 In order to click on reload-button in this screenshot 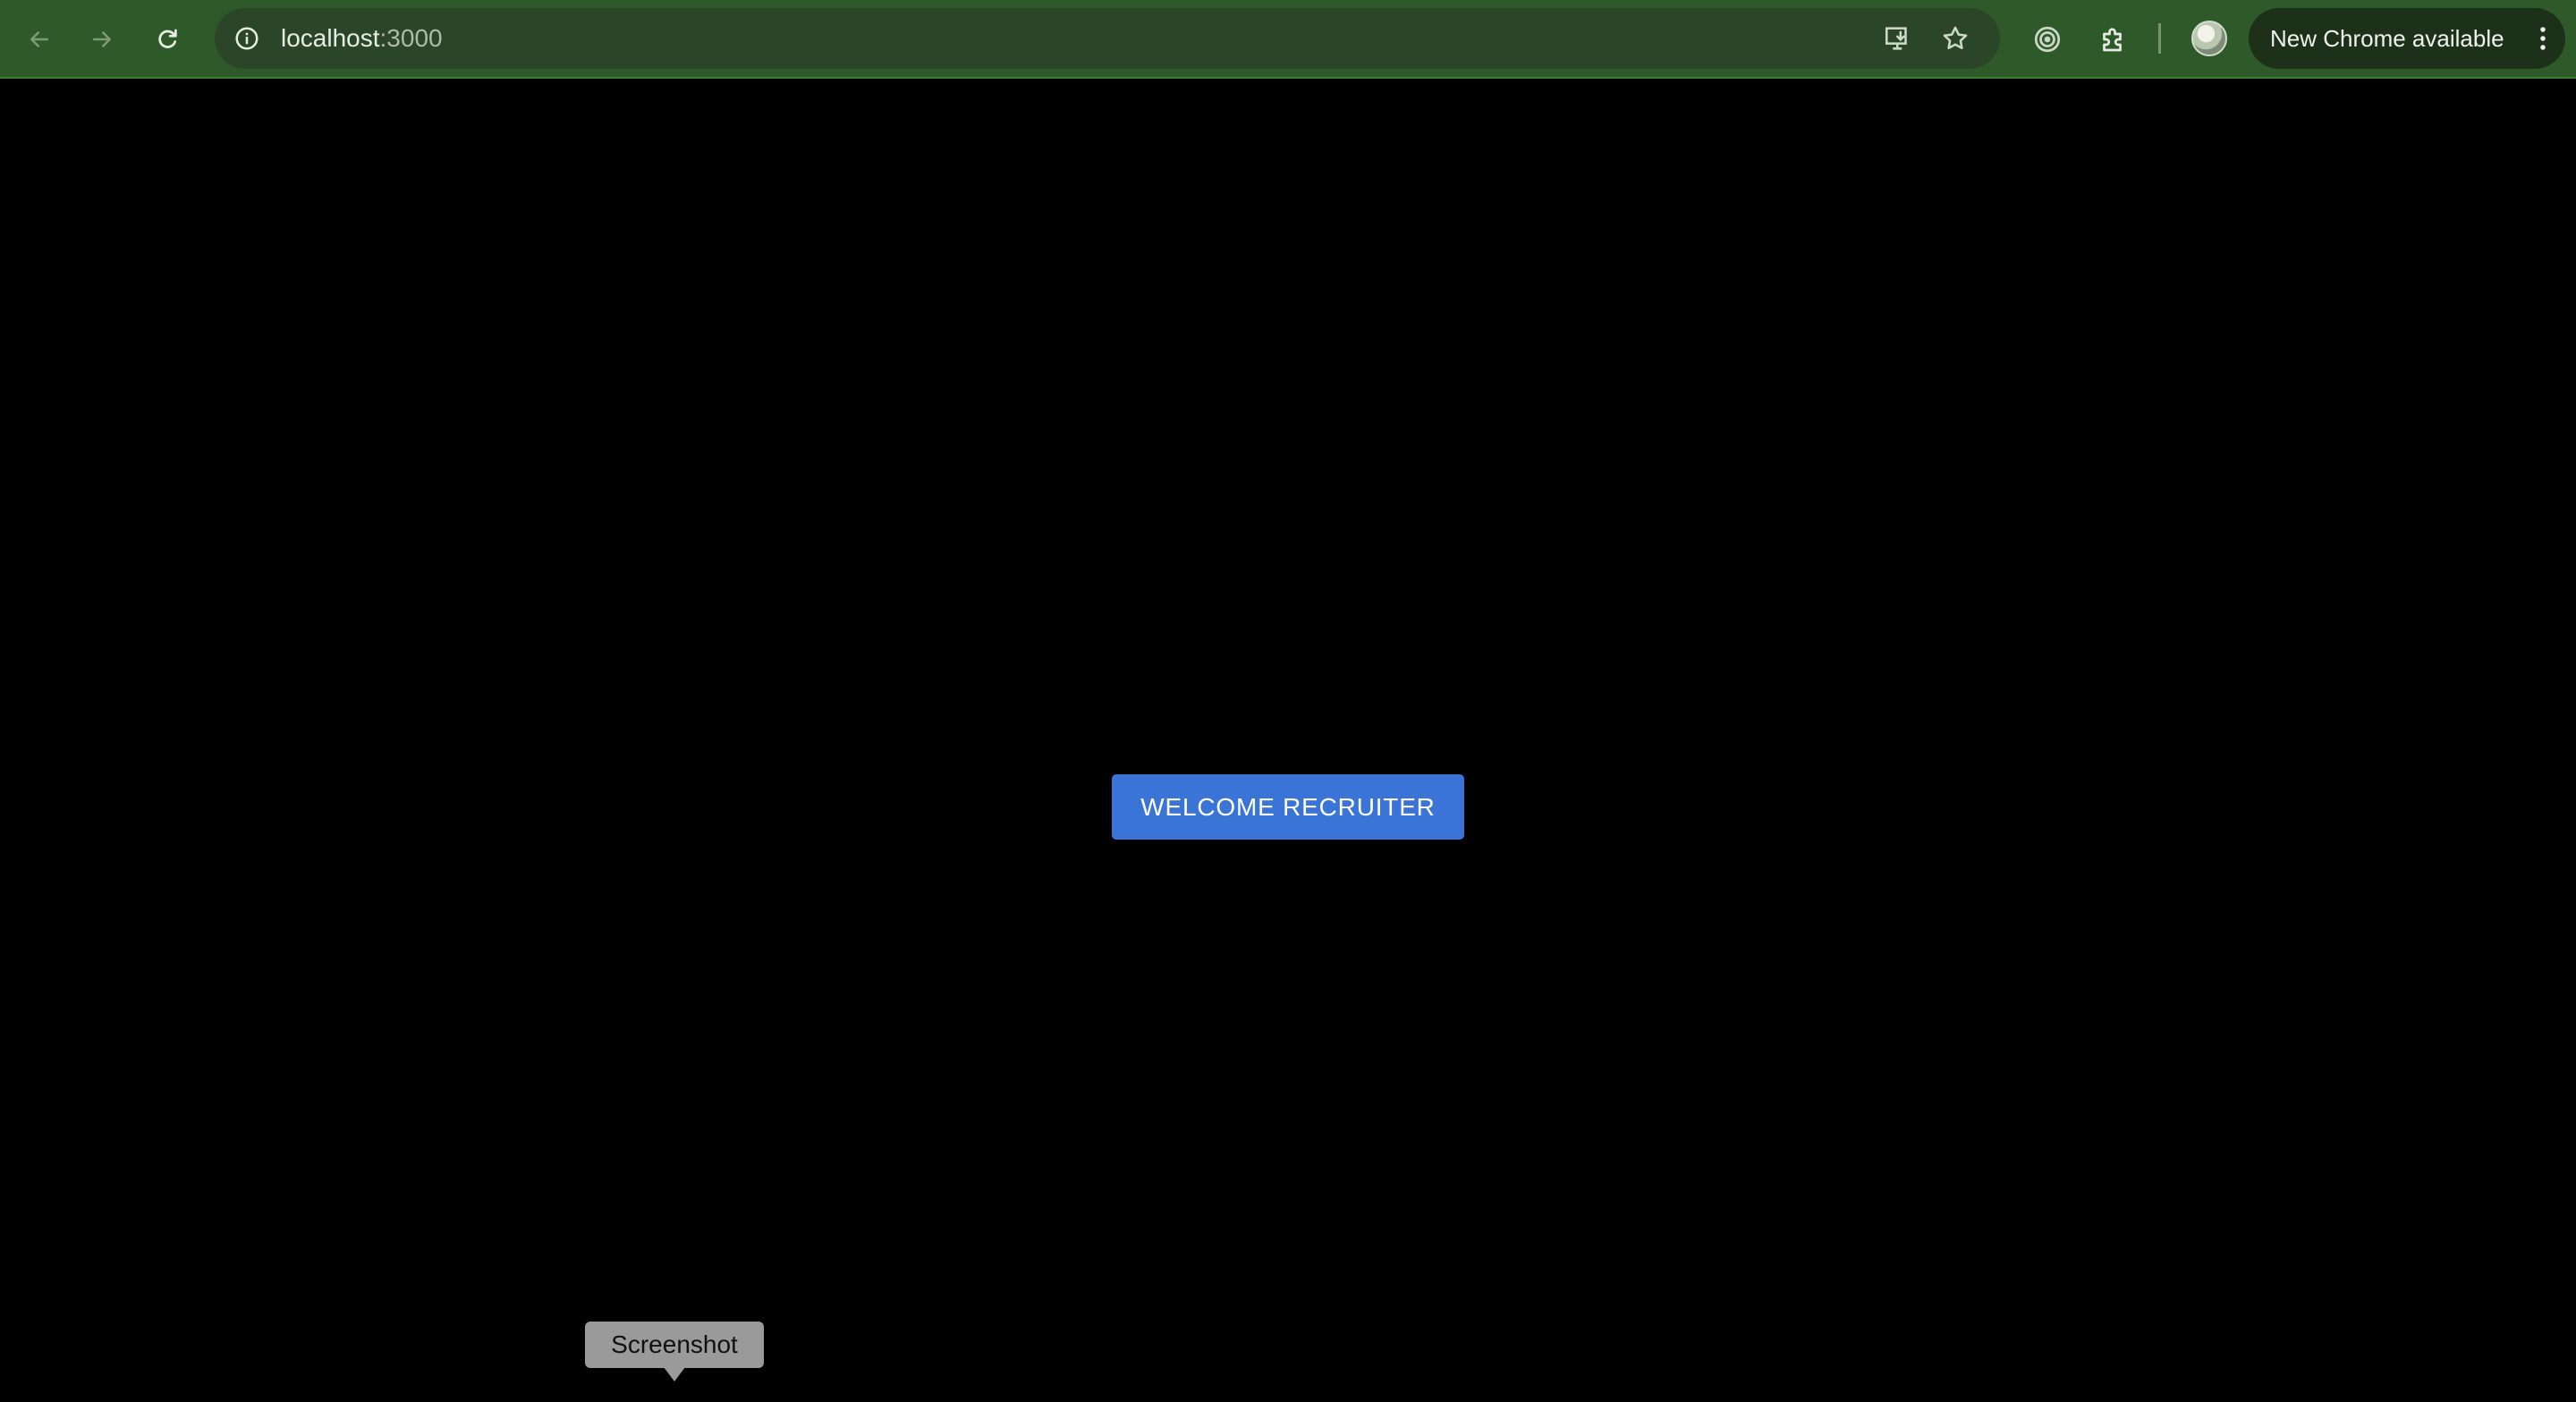, I will do `click(167, 39)`.